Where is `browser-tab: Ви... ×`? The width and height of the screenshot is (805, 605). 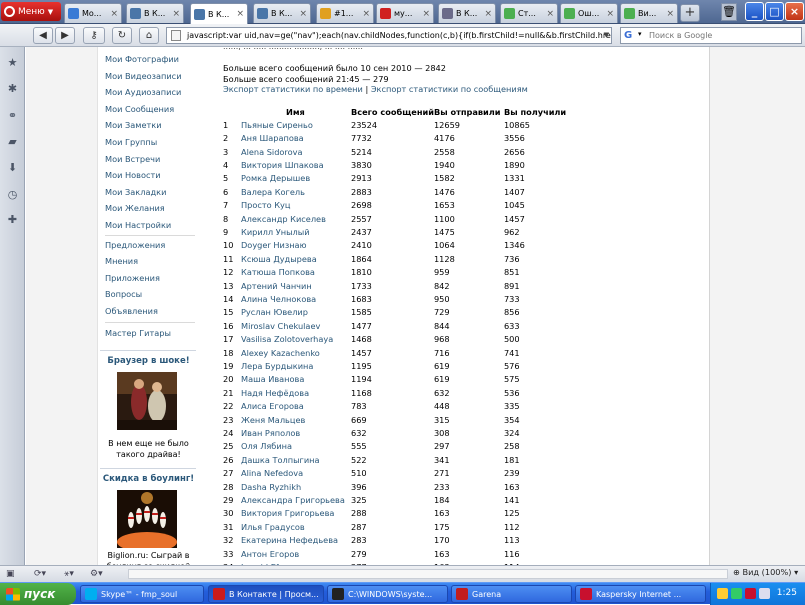
browser-tab: Ви... × is located at coordinates (649, 13).